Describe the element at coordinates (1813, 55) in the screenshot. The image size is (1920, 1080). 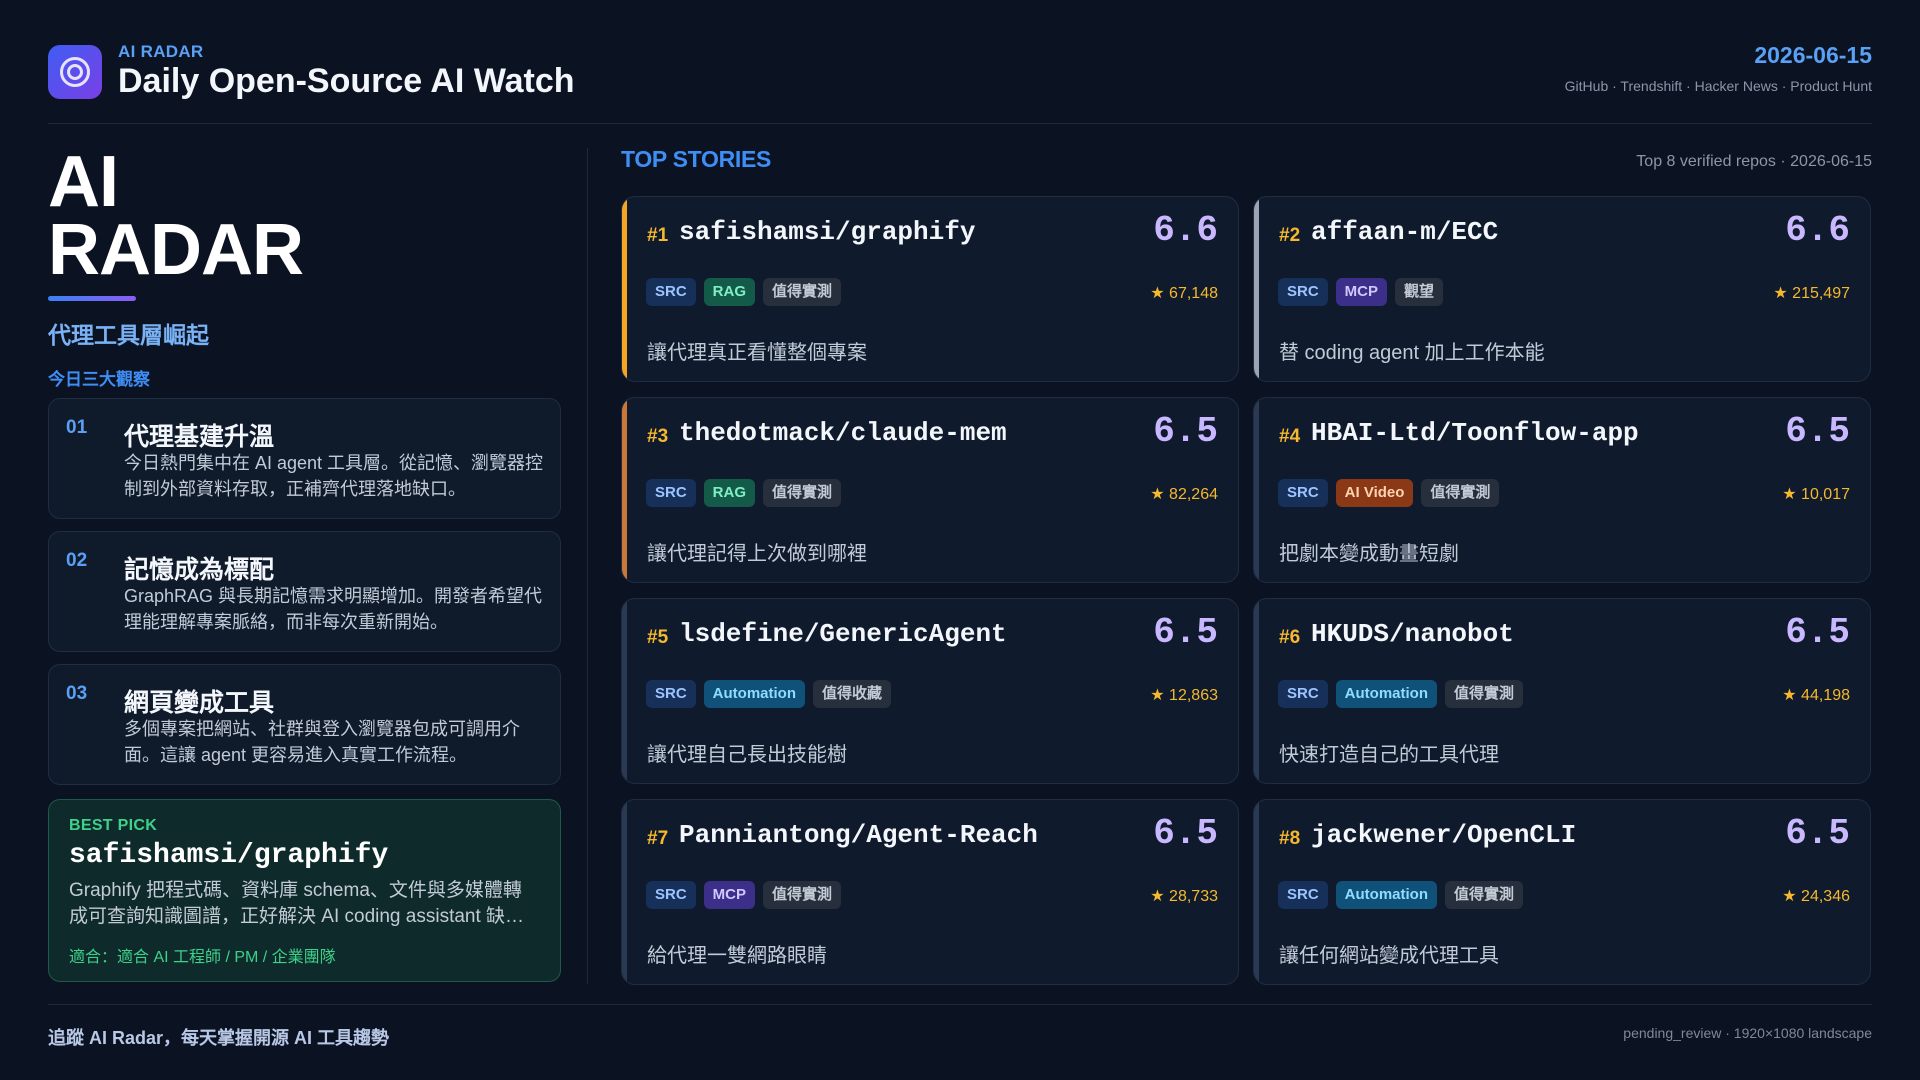
I see `header-date: 2026-06-15` at that location.